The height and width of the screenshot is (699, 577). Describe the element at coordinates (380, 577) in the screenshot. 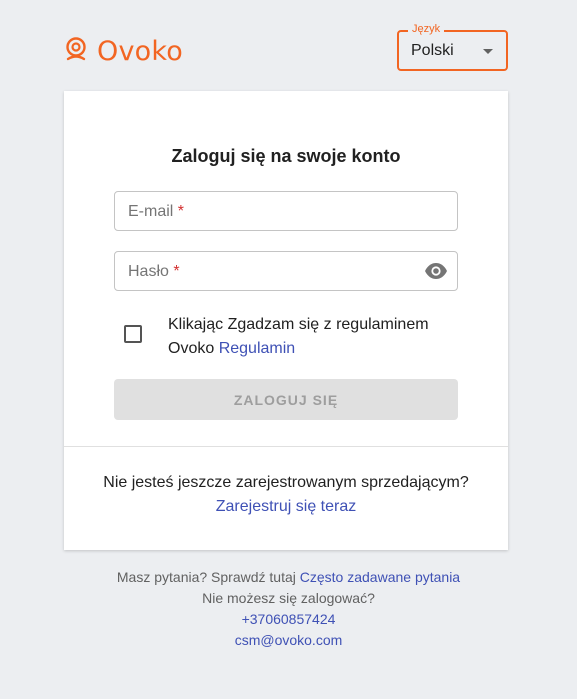

I see `faq-link: Często zadawane pytania` at that location.